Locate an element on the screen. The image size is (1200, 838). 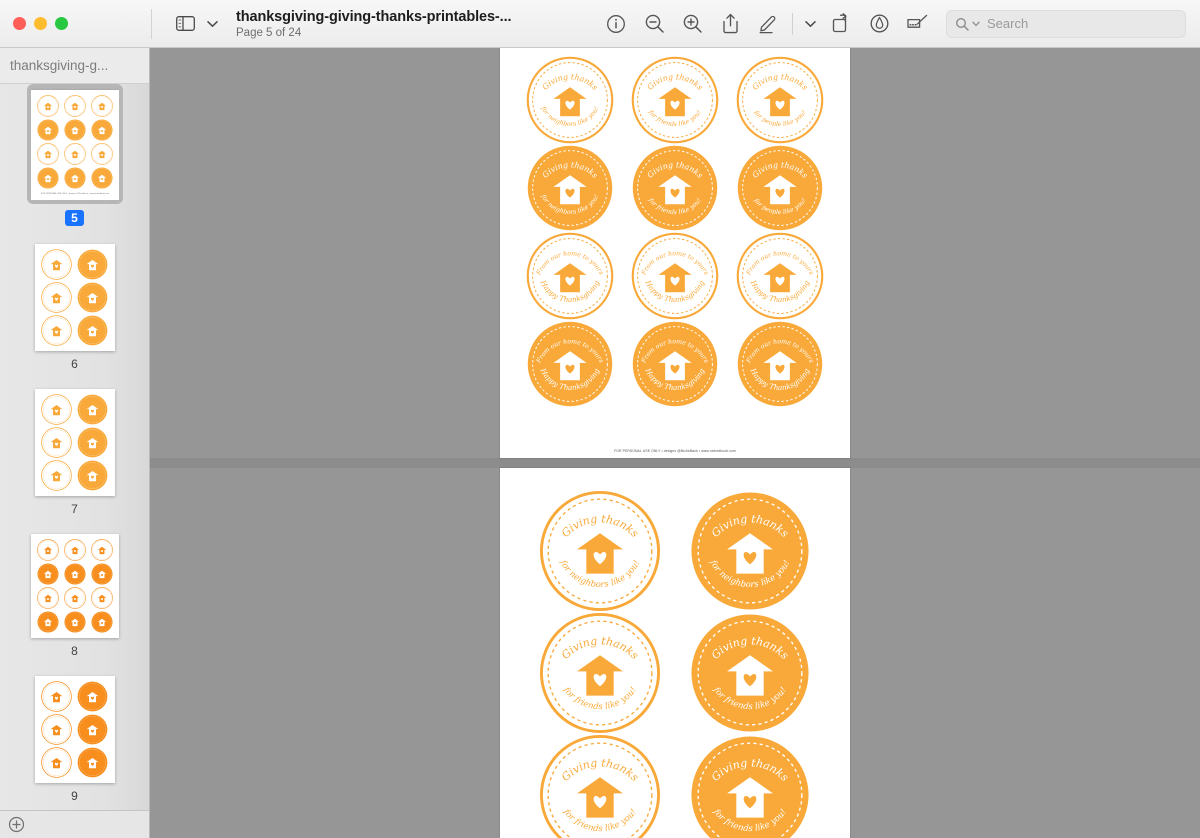
sidebar-footer is located at coordinates (74, 824).